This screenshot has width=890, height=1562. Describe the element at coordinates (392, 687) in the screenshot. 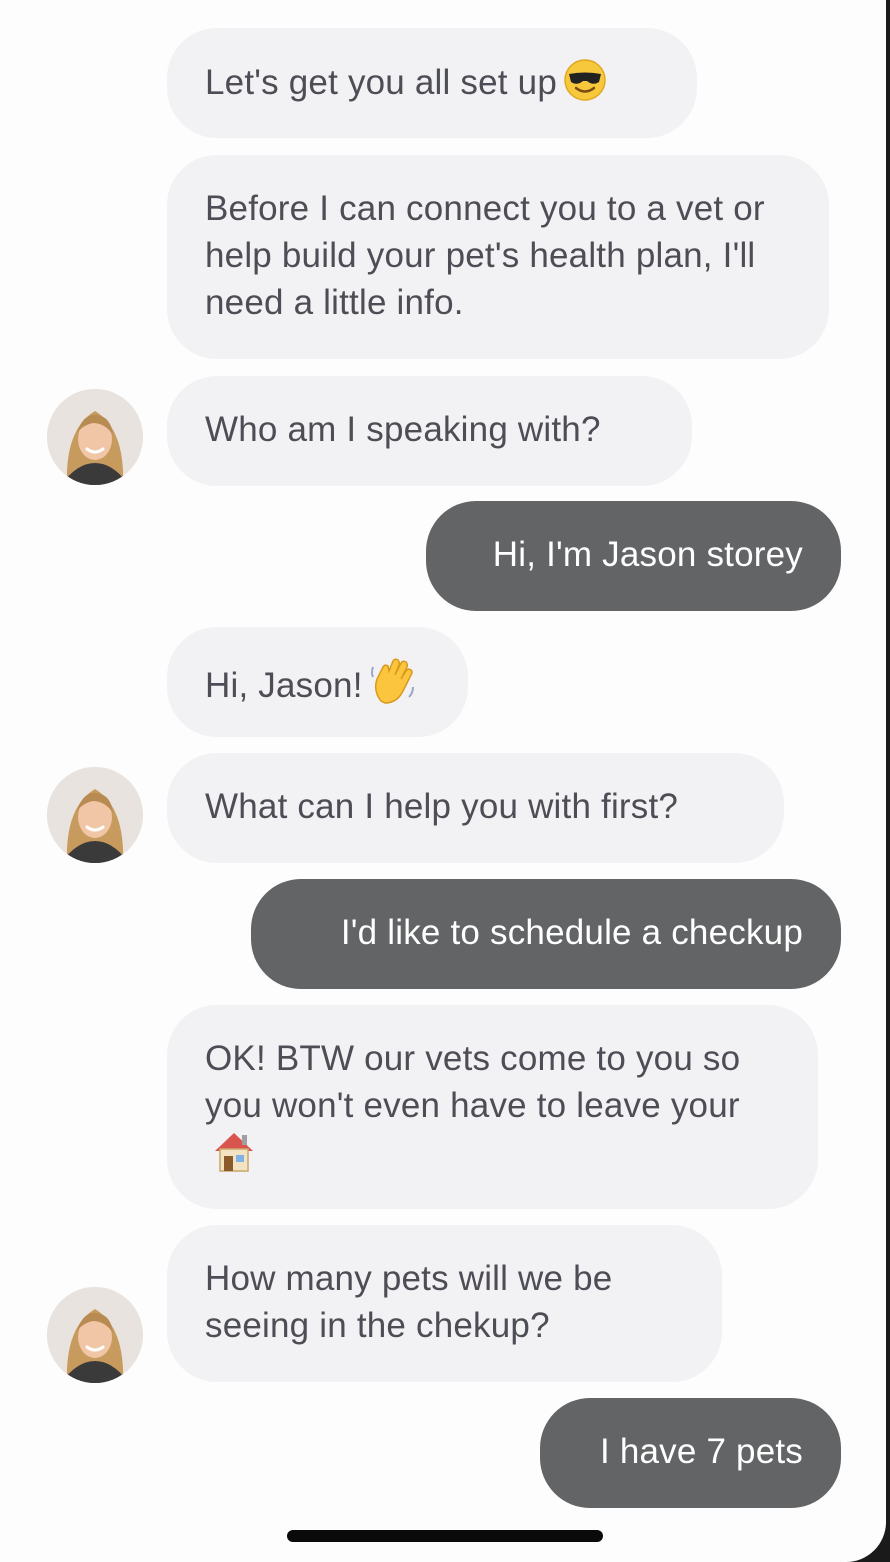

I see `waving-hand-emoji-icon` at that location.